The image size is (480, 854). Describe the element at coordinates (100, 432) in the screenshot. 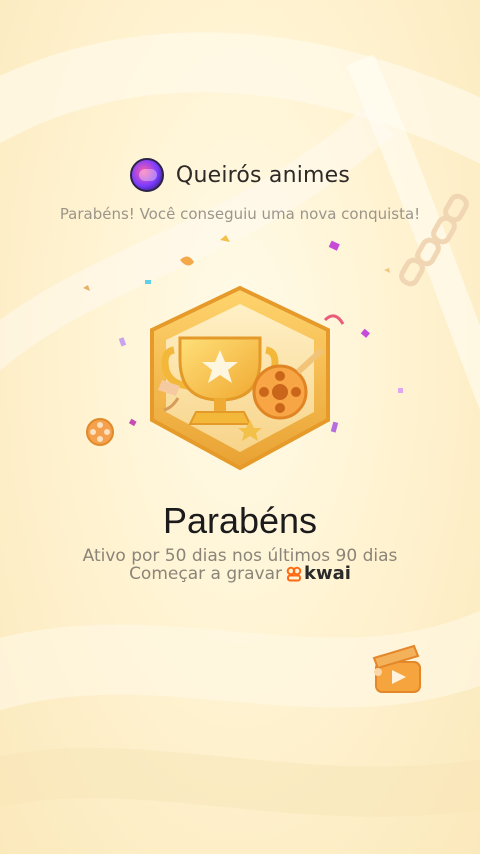

I see `film-reel-icon` at that location.